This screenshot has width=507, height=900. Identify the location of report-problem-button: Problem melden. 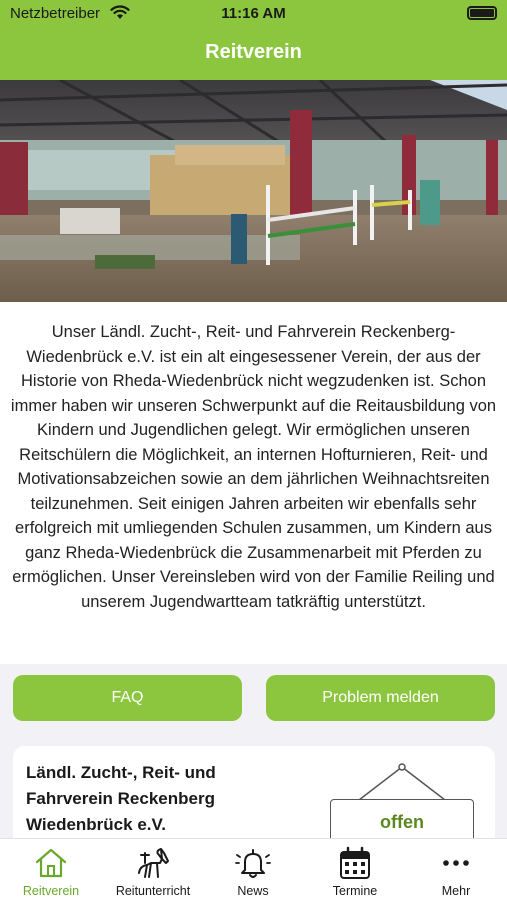
(380, 698).